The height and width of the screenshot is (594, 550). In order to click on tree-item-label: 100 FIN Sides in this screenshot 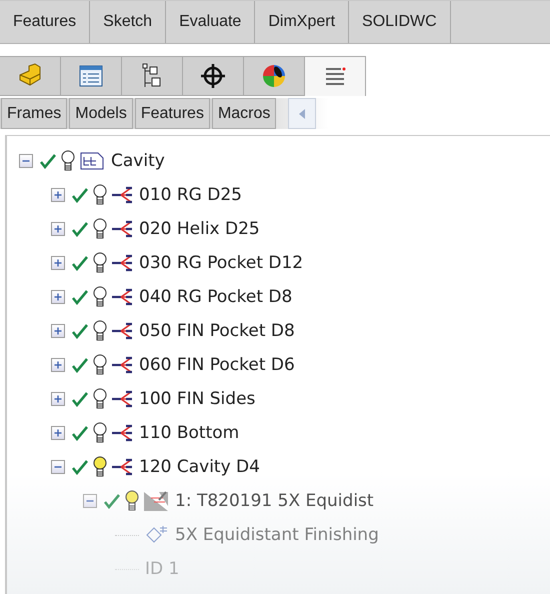, I will do `click(197, 399)`.